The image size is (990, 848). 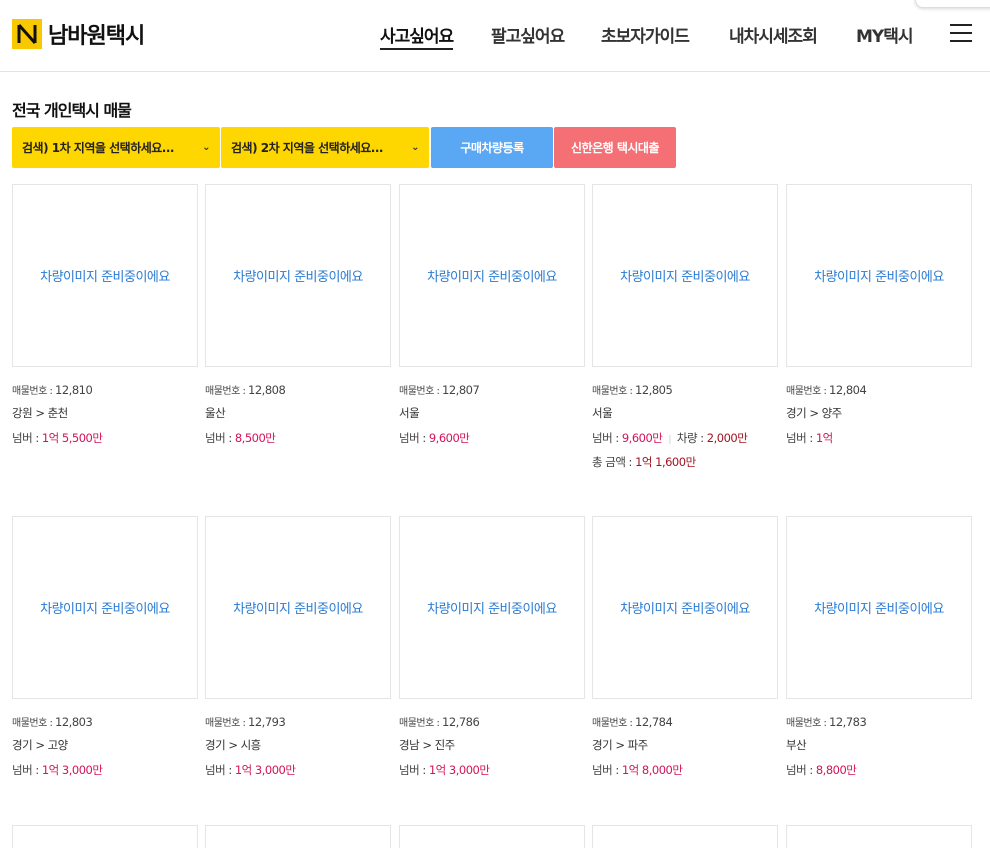 I want to click on listing-region: 경기 > 고양, so click(x=40, y=745).